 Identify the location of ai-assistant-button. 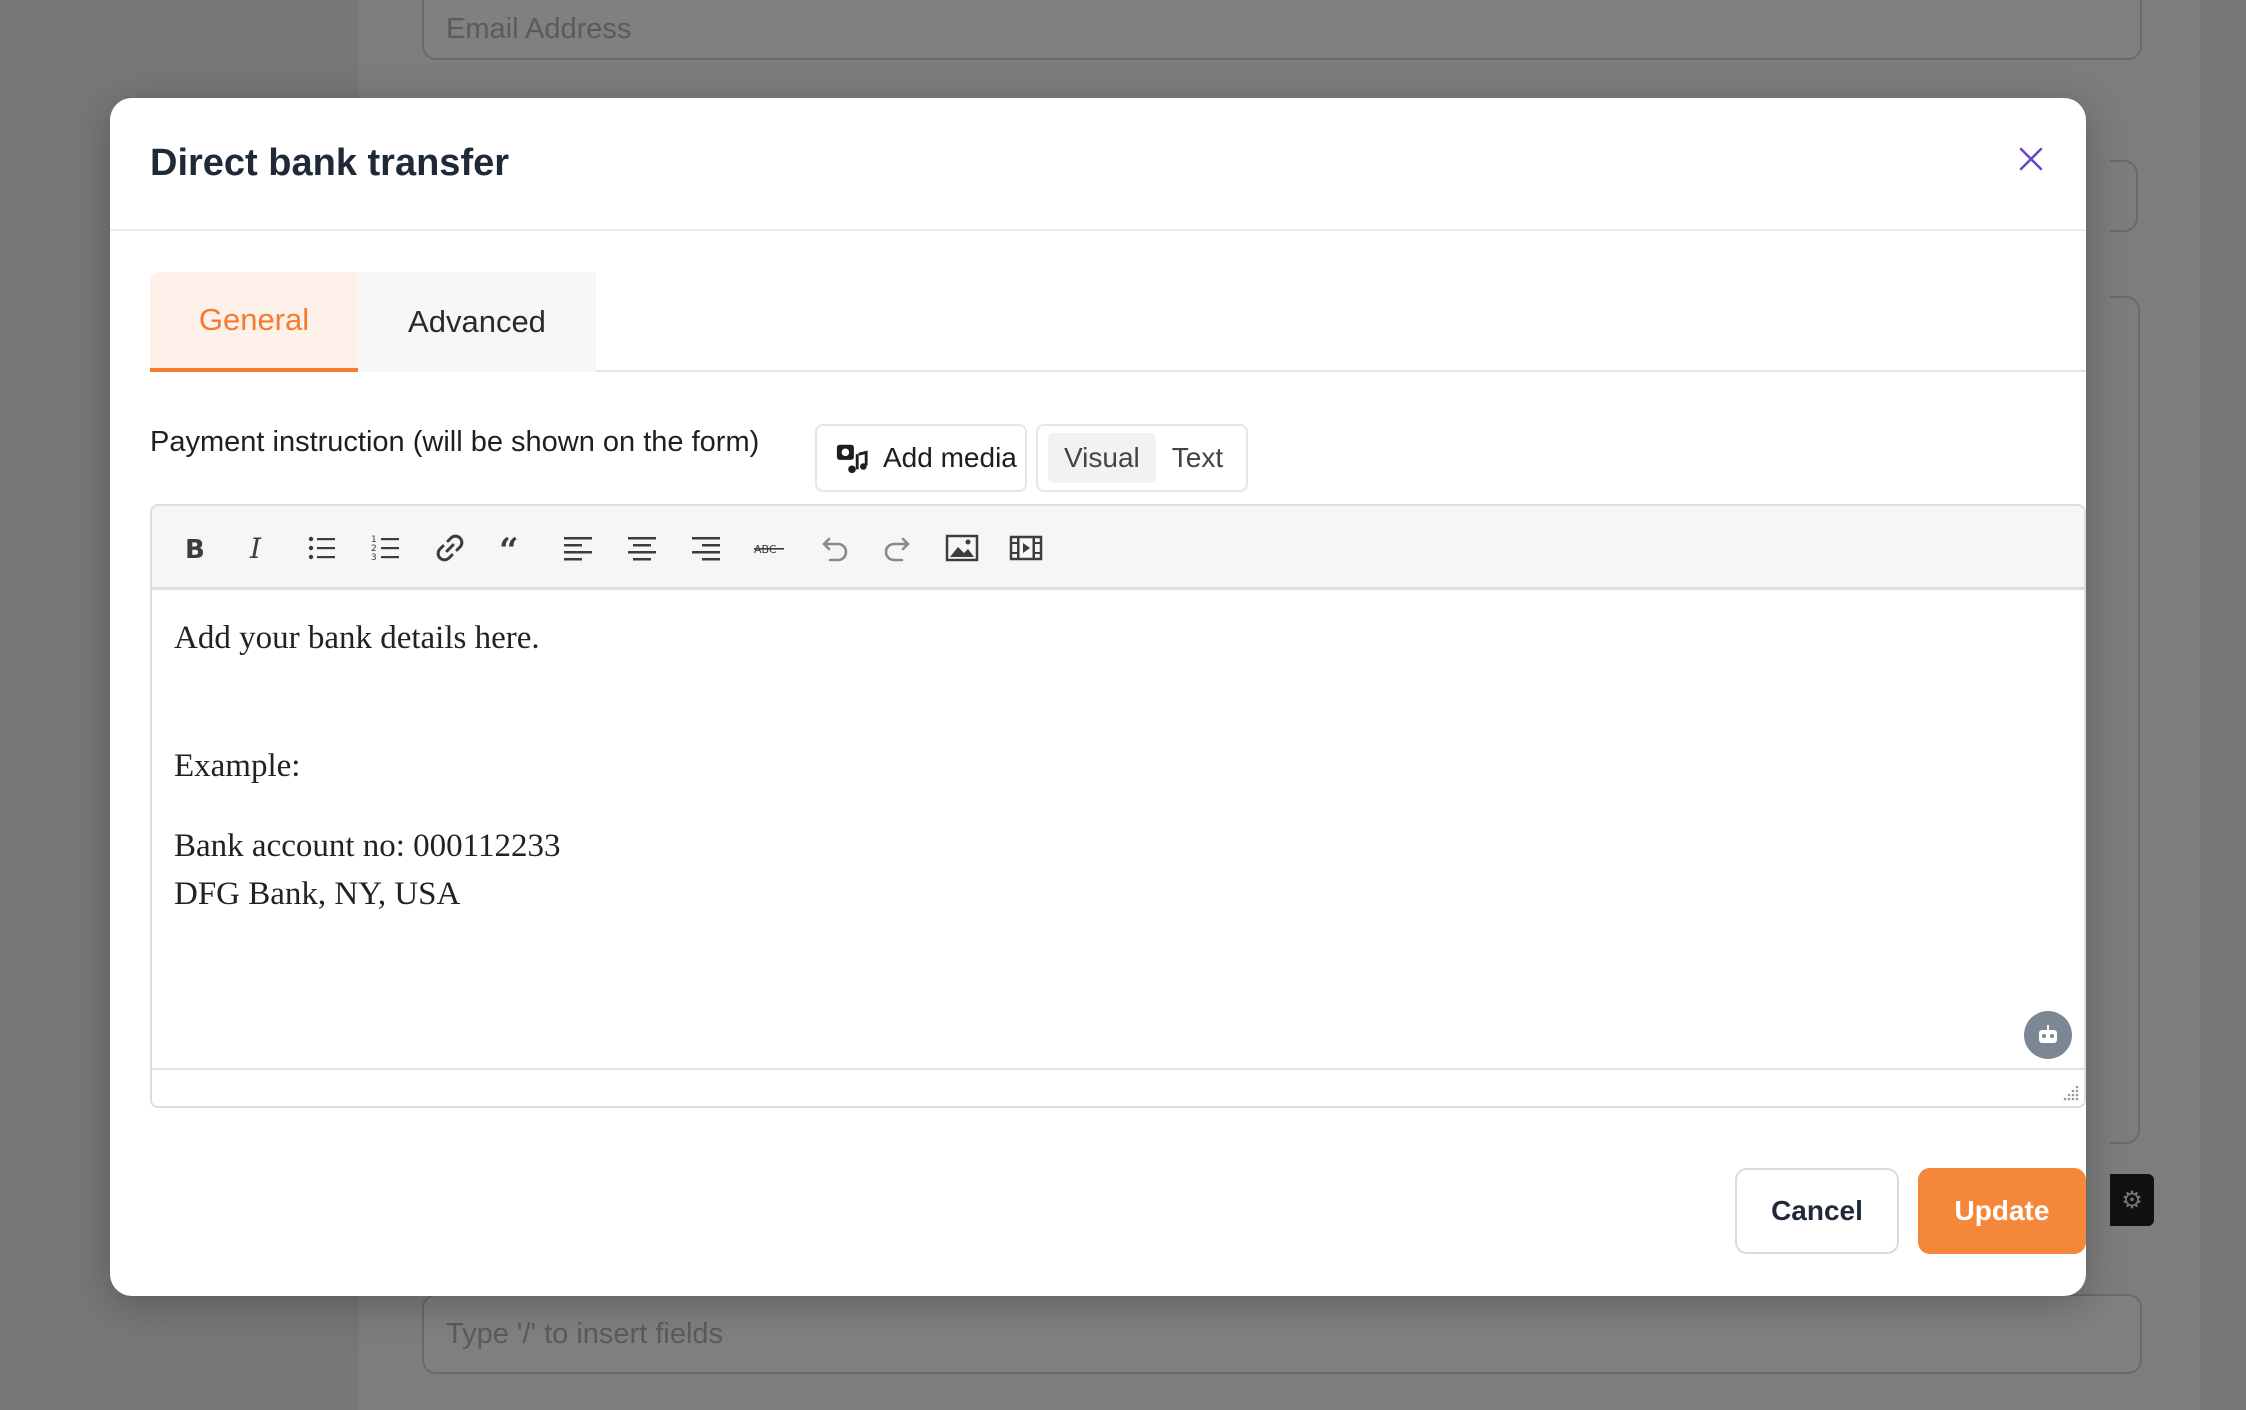
(2048, 1035).